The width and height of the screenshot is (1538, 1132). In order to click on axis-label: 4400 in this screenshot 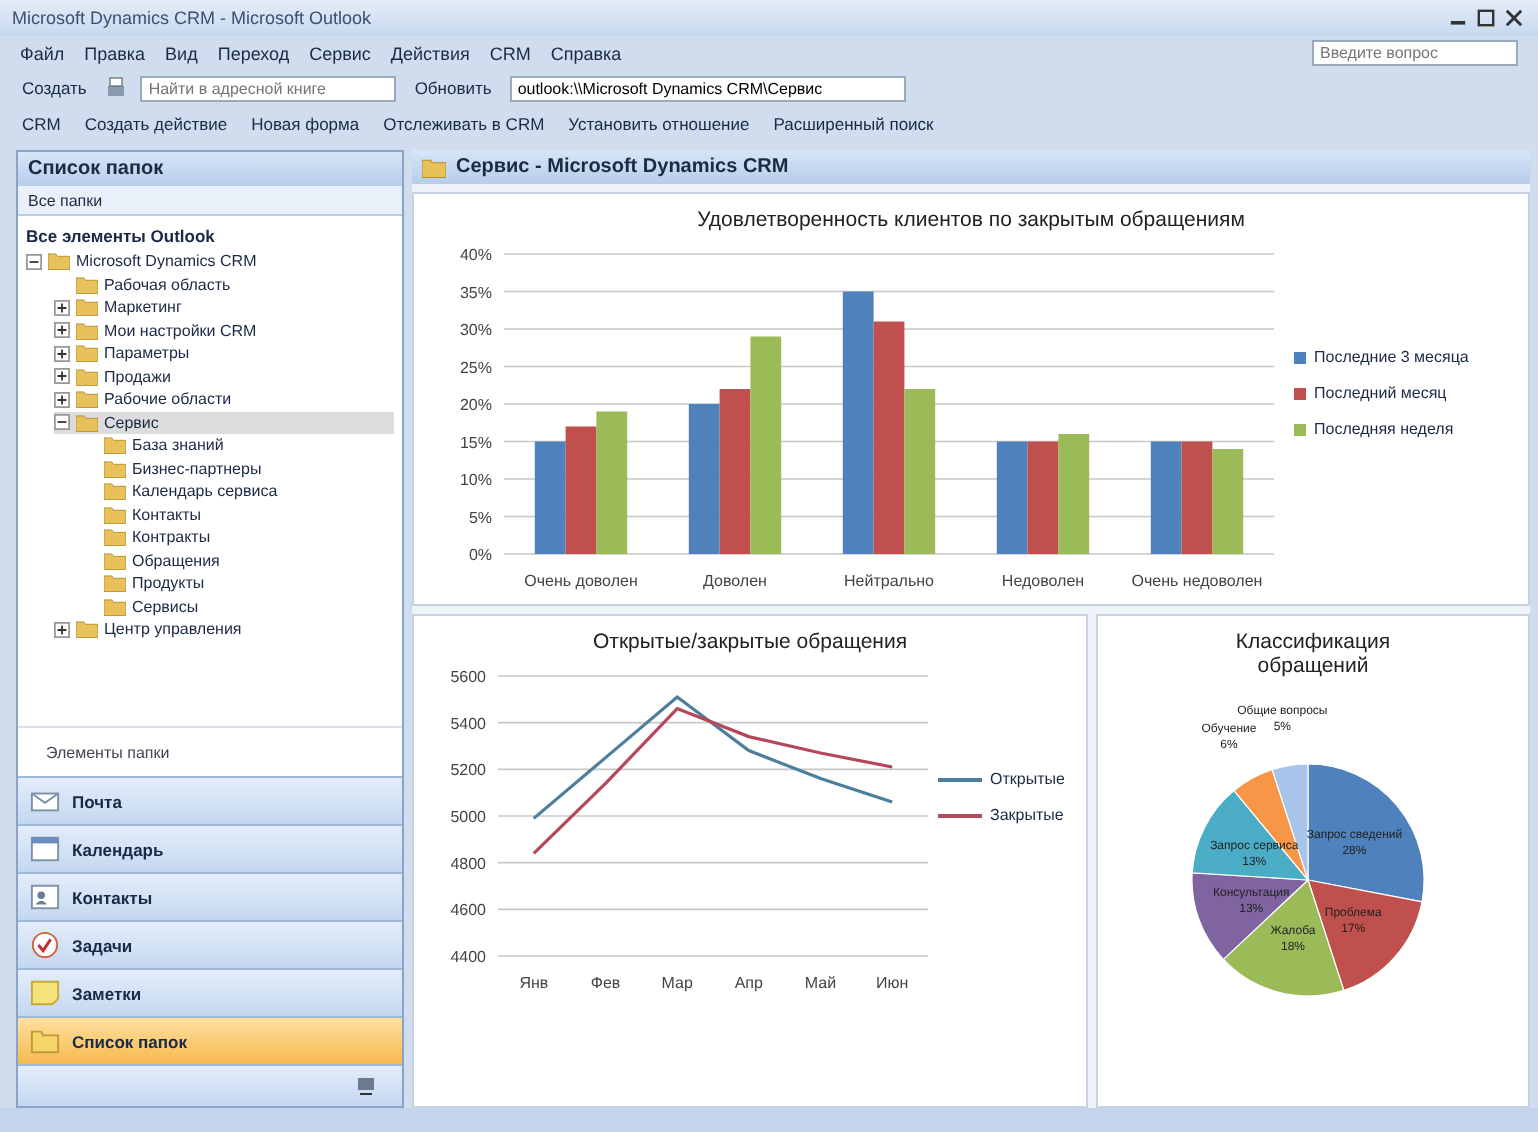, I will do `click(468, 957)`.